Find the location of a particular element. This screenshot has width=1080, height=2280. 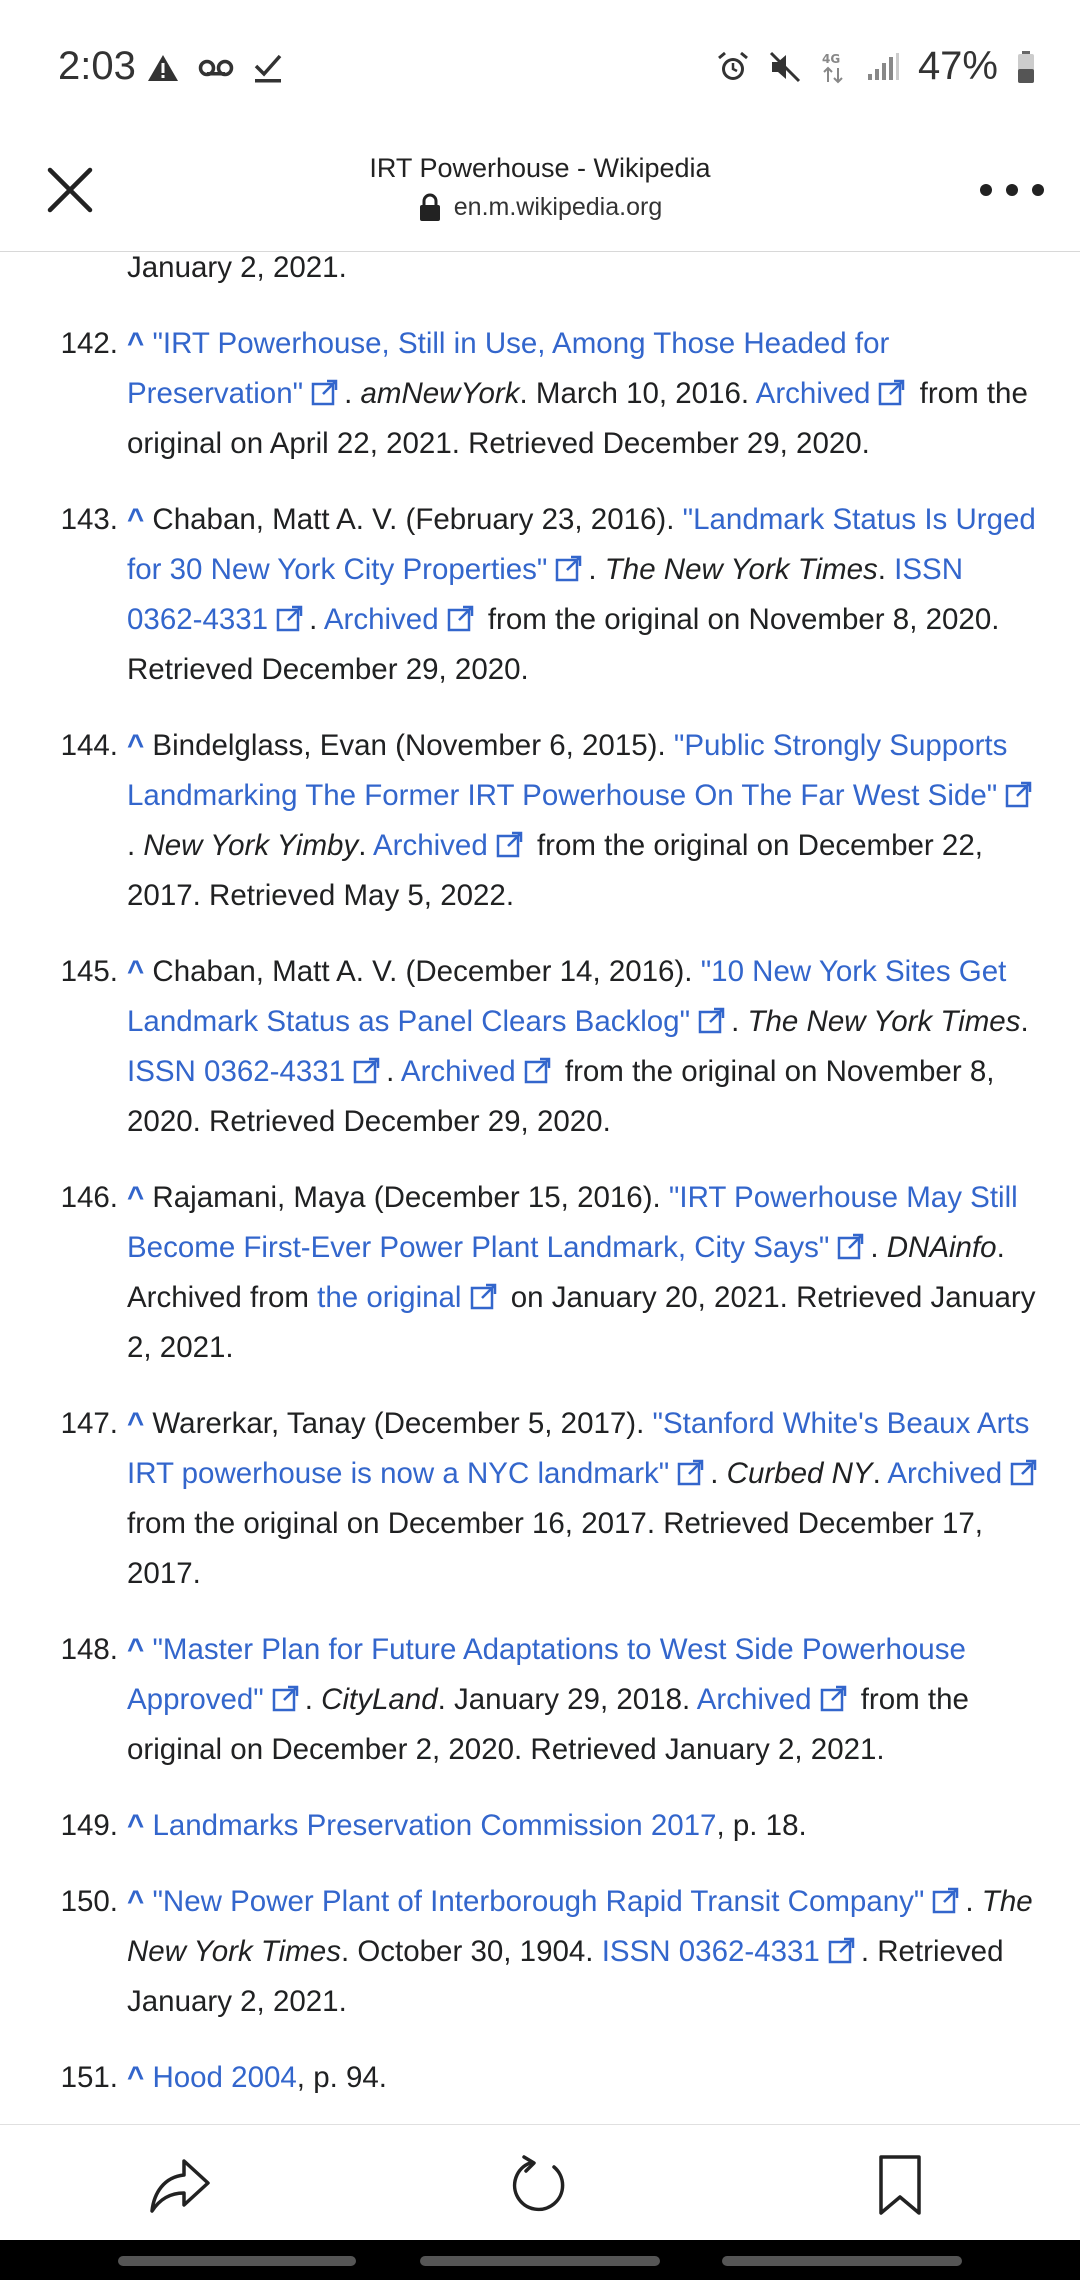

close-button is located at coordinates (70, 190).